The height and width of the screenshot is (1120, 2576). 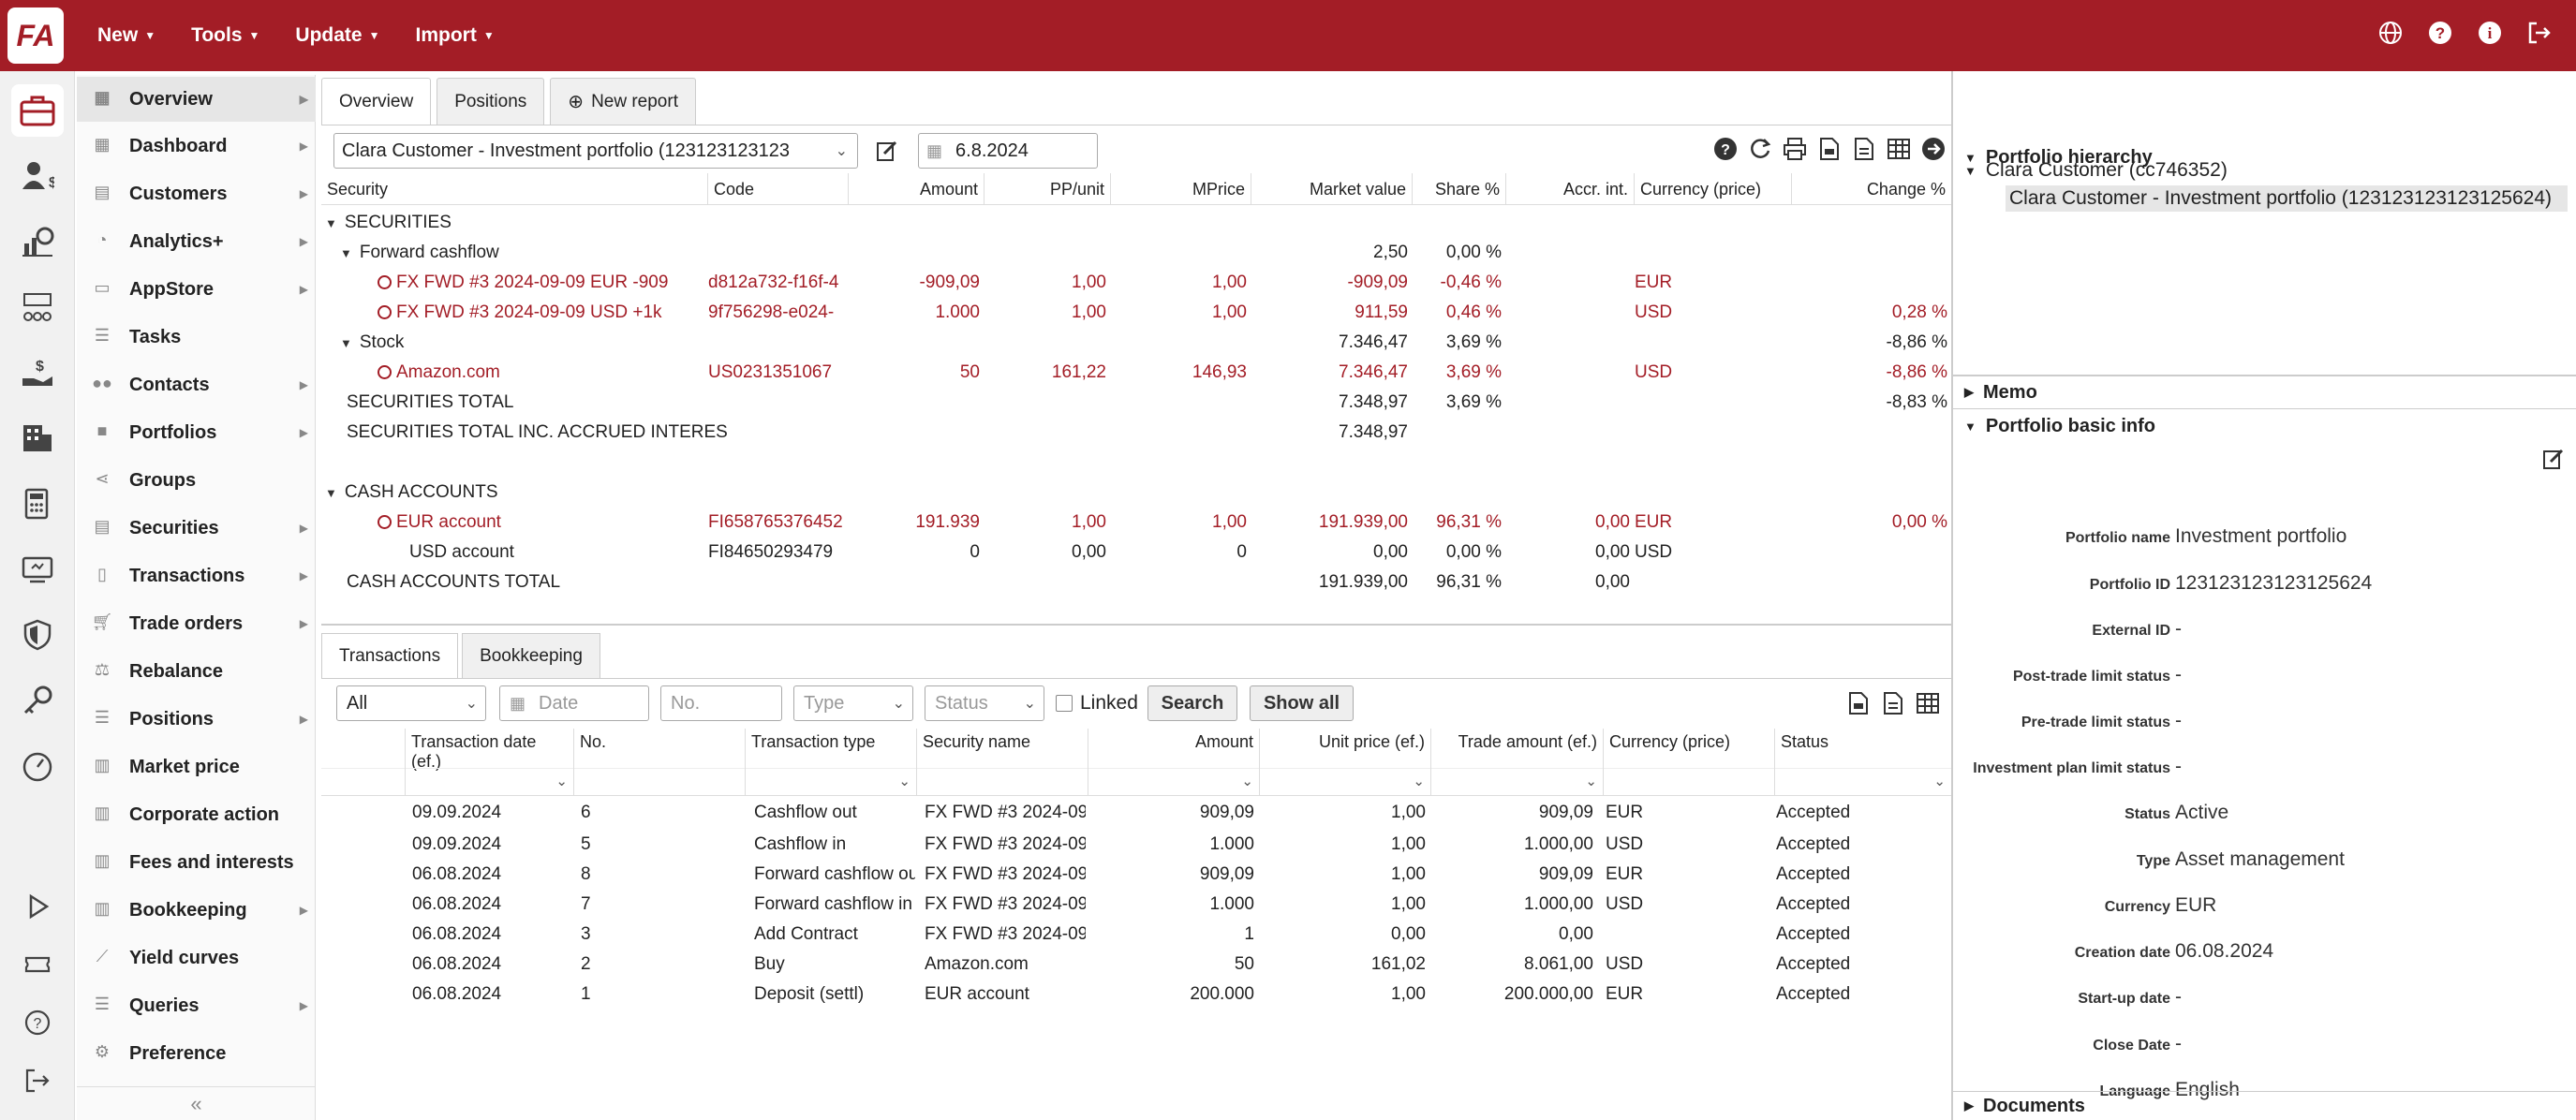 I want to click on col-market-value: Market value, so click(x=1332, y=189).